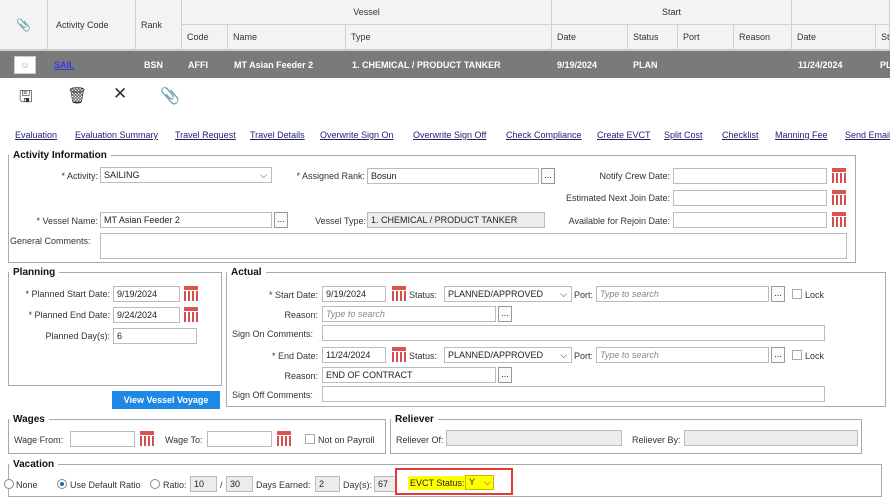 This screenshot has width=890, height=502. I want to click on sign-on-comments-field, so click(573, 333).